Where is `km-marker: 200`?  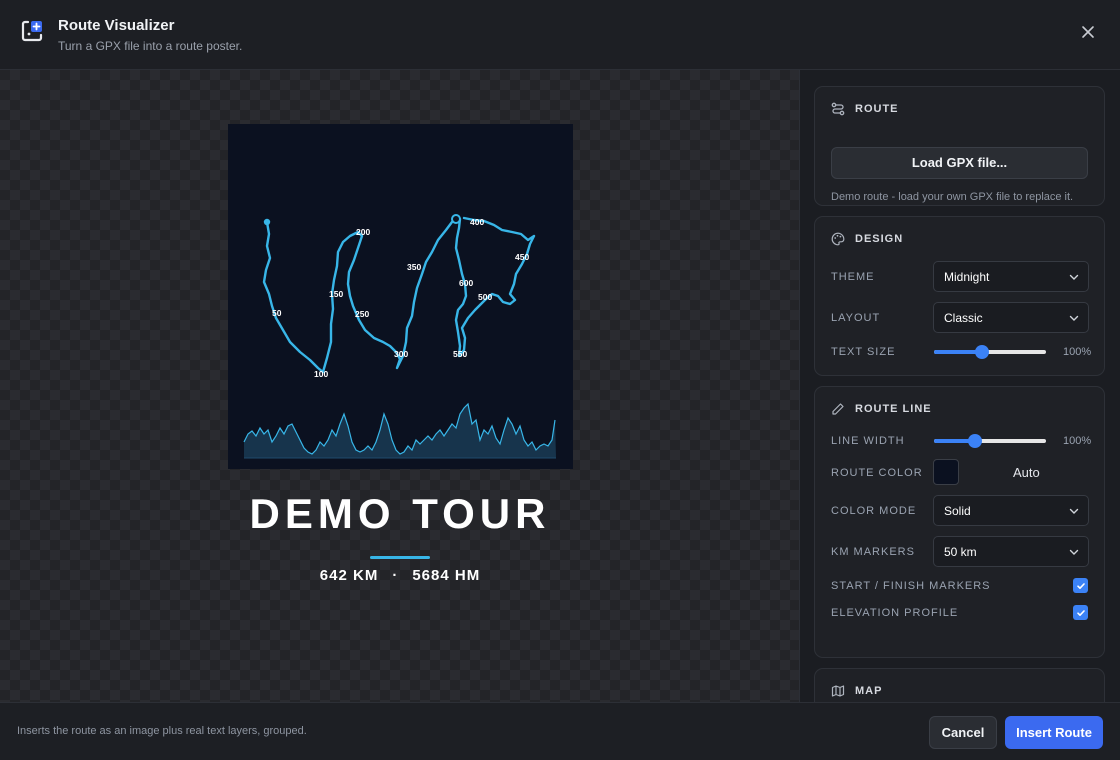
km-marker: 200 is located at coordinates (363, 232).